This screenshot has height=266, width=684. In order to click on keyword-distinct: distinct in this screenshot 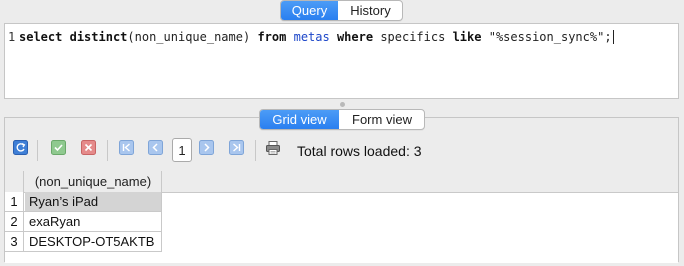, I will do `click(98, 37)`.